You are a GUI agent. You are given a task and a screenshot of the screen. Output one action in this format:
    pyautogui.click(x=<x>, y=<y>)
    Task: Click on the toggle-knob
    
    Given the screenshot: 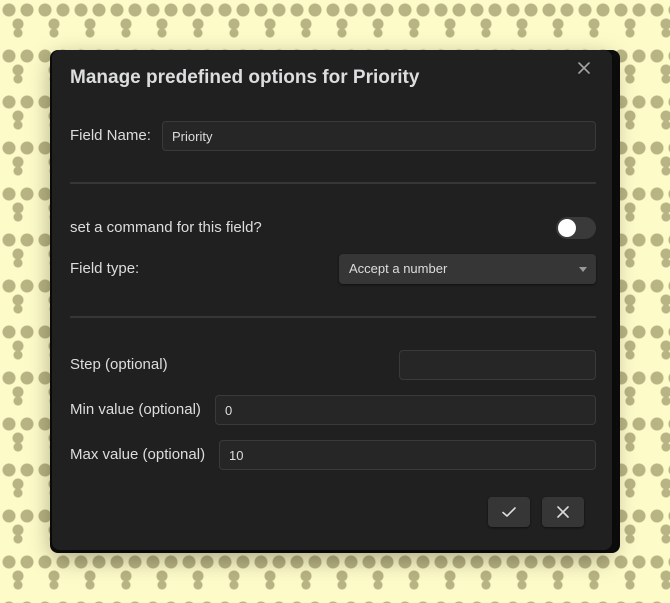 What is the action you would take?
    pyautogui.click(x=567, y=228)
    